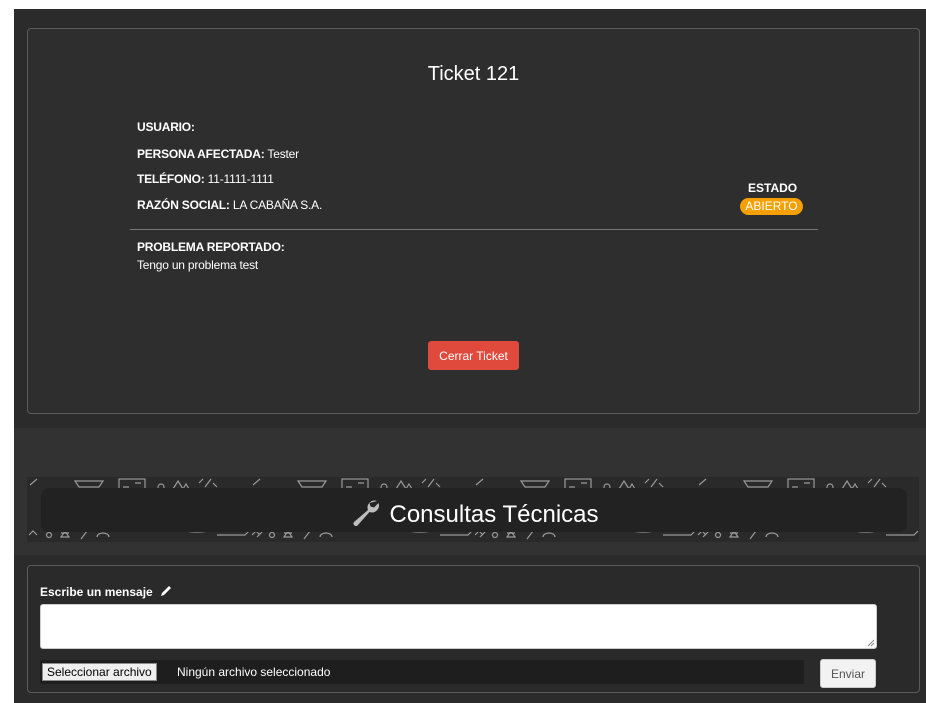  Describe the element at coordinates (96, 592) in the screenshot. I see `message-label-text: Escribe un mensaje` at that location.